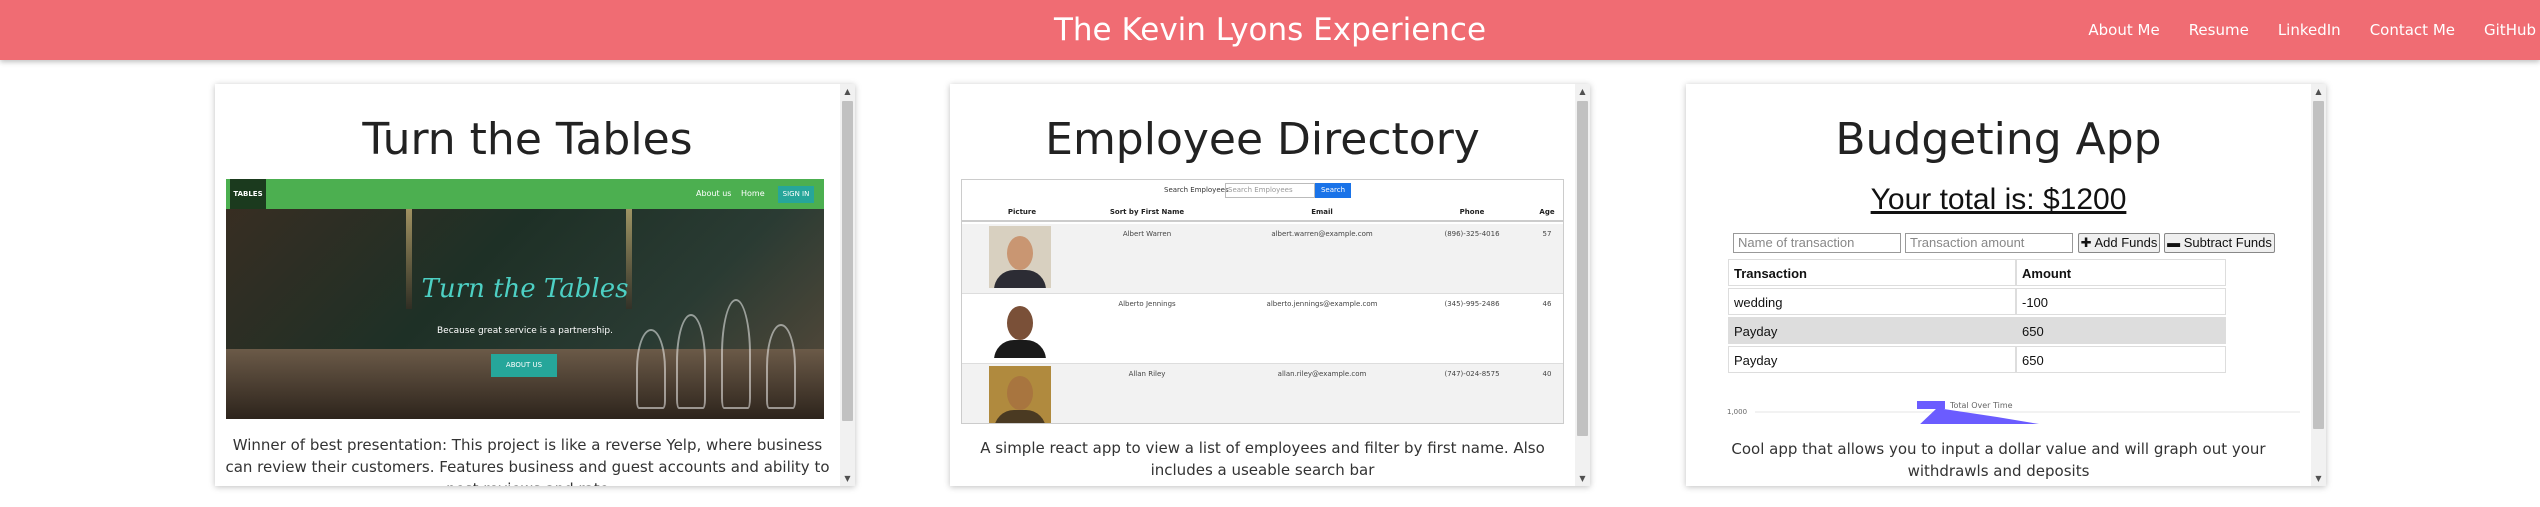  What do you see at coordinates (525, 289) in the screenshot?
I see `preview-headline: Turn the Tables` at bounding box center [525, 289].